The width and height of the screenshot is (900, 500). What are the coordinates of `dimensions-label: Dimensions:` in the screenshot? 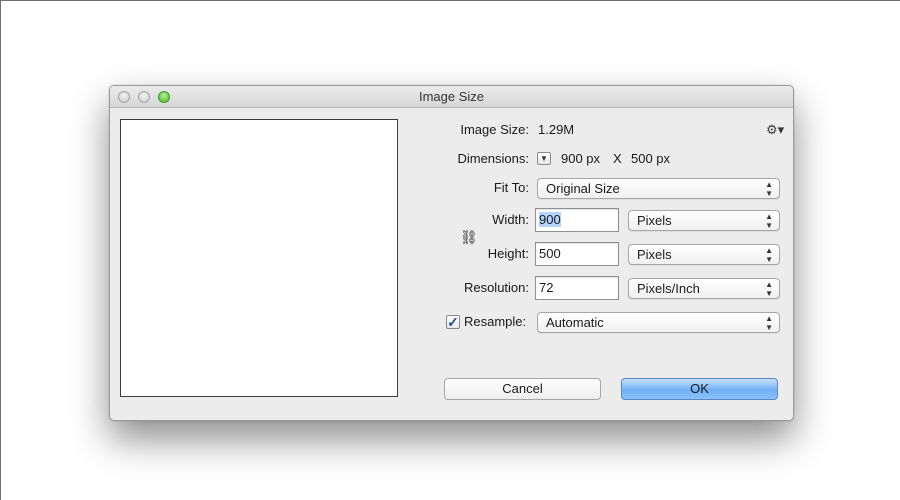 It's located at (493, 158).